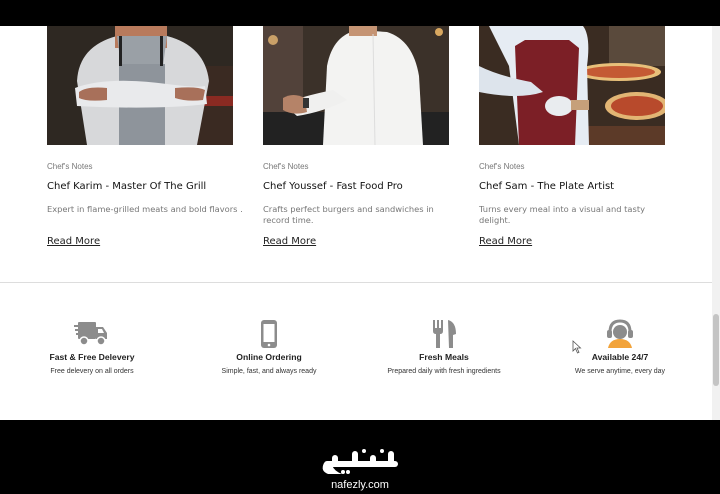 The height and width of the screenshot is (494, 720). Describe the element at coordinates (716, 223) in the screenshot. I see `page-scrollbar` at that location.